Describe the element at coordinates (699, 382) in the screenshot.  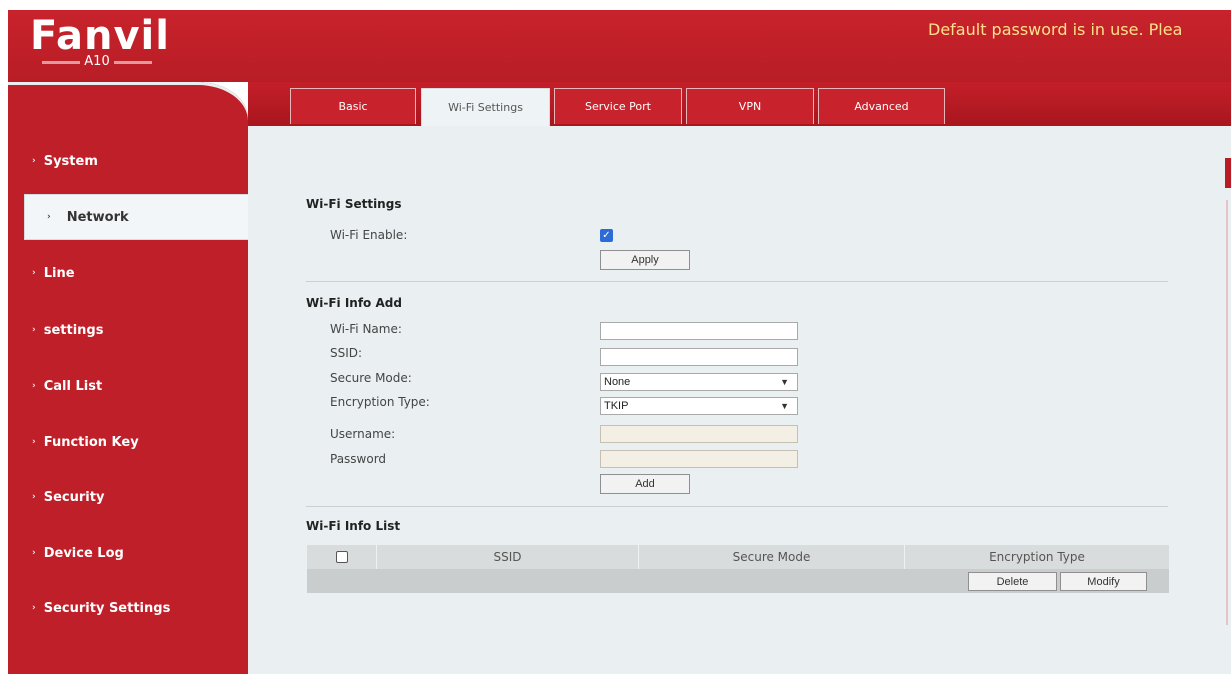
I see `secure-mode-select: None ▼` at that location.